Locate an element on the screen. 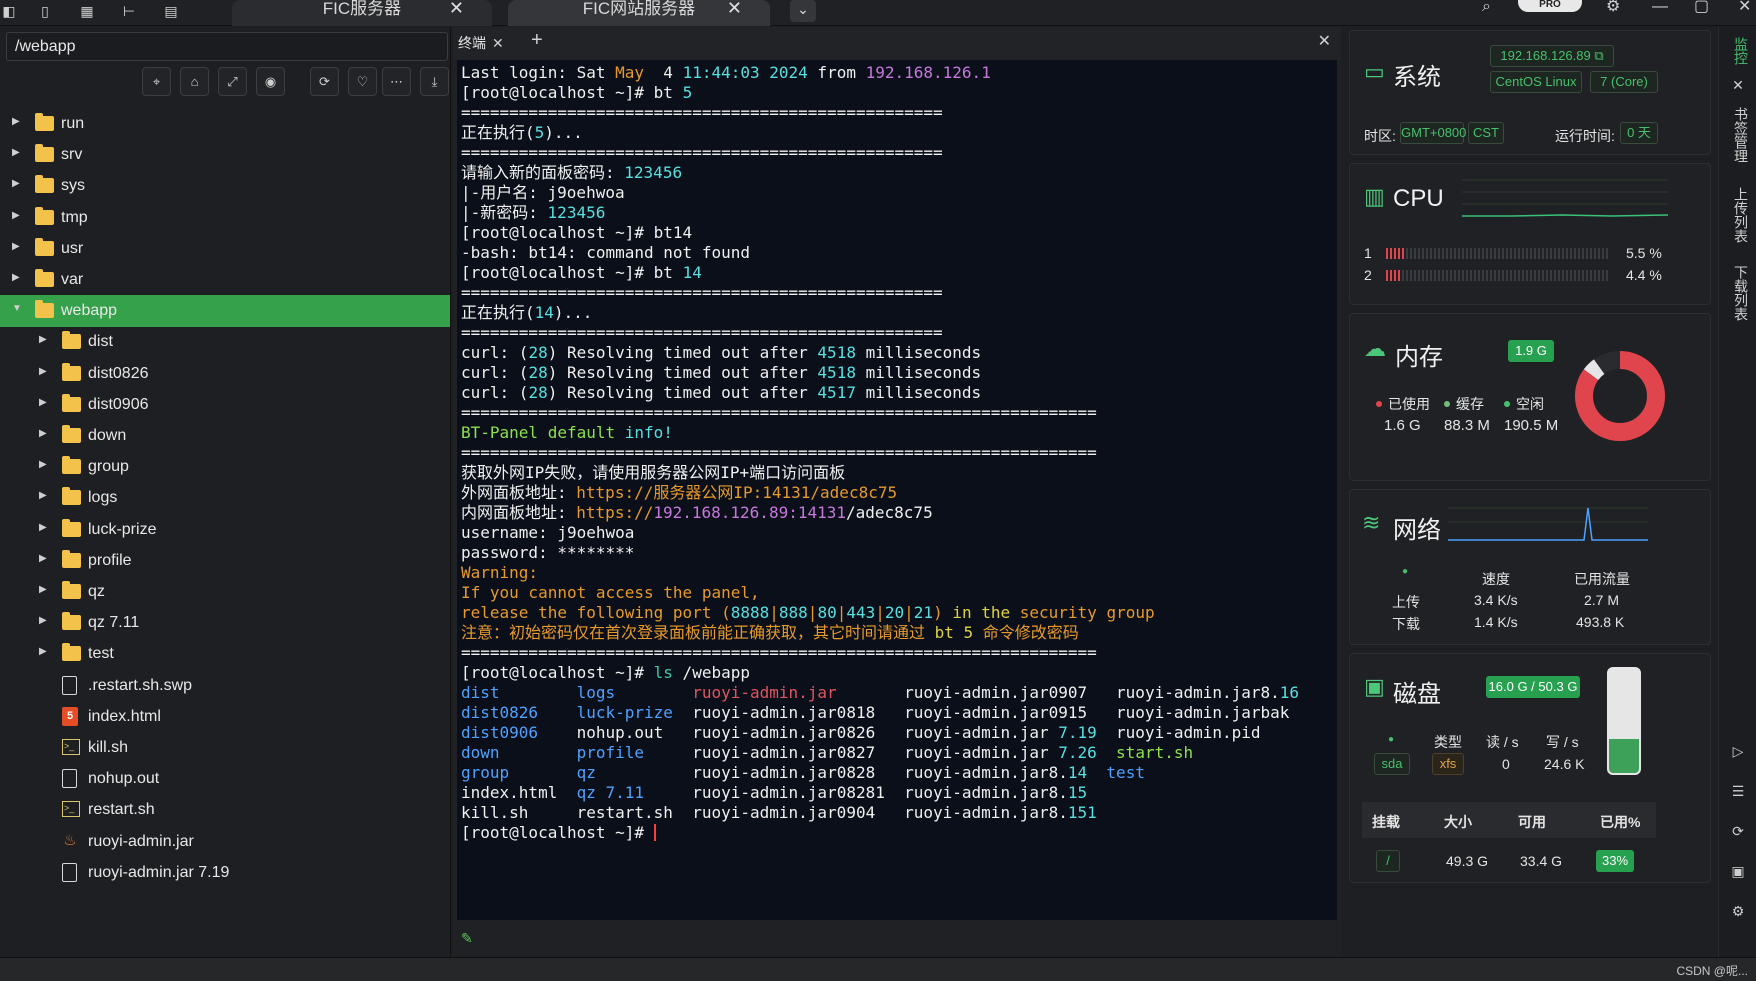  tree-item: .restart.sh.swp is located at coordinates (225, 686).